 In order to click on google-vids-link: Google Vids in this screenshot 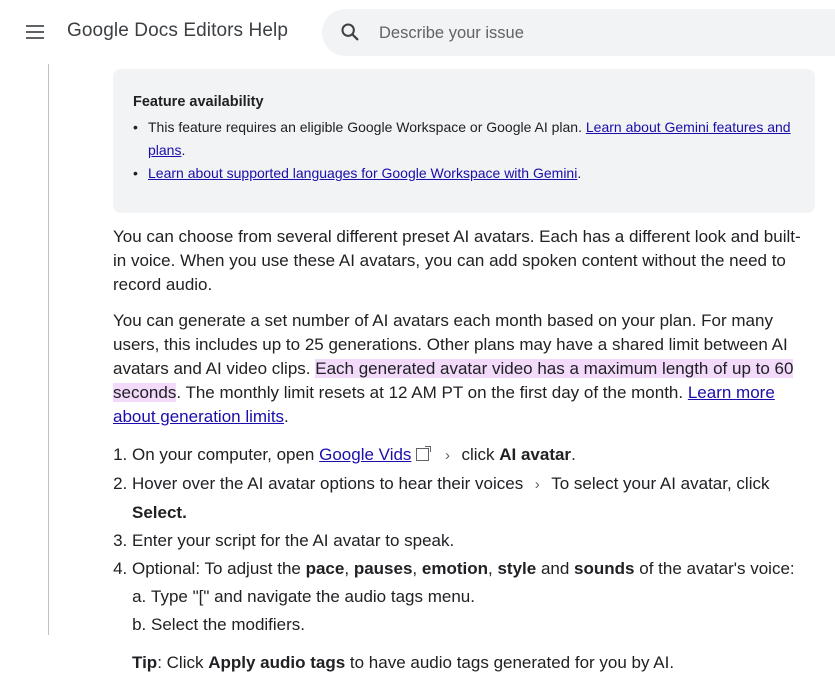, I will do `click(365, 454)`.